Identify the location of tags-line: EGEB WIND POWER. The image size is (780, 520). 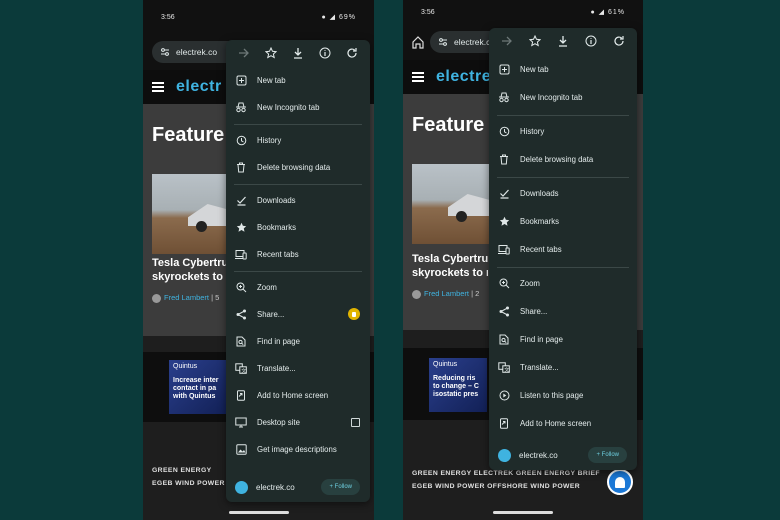
(188, 483).